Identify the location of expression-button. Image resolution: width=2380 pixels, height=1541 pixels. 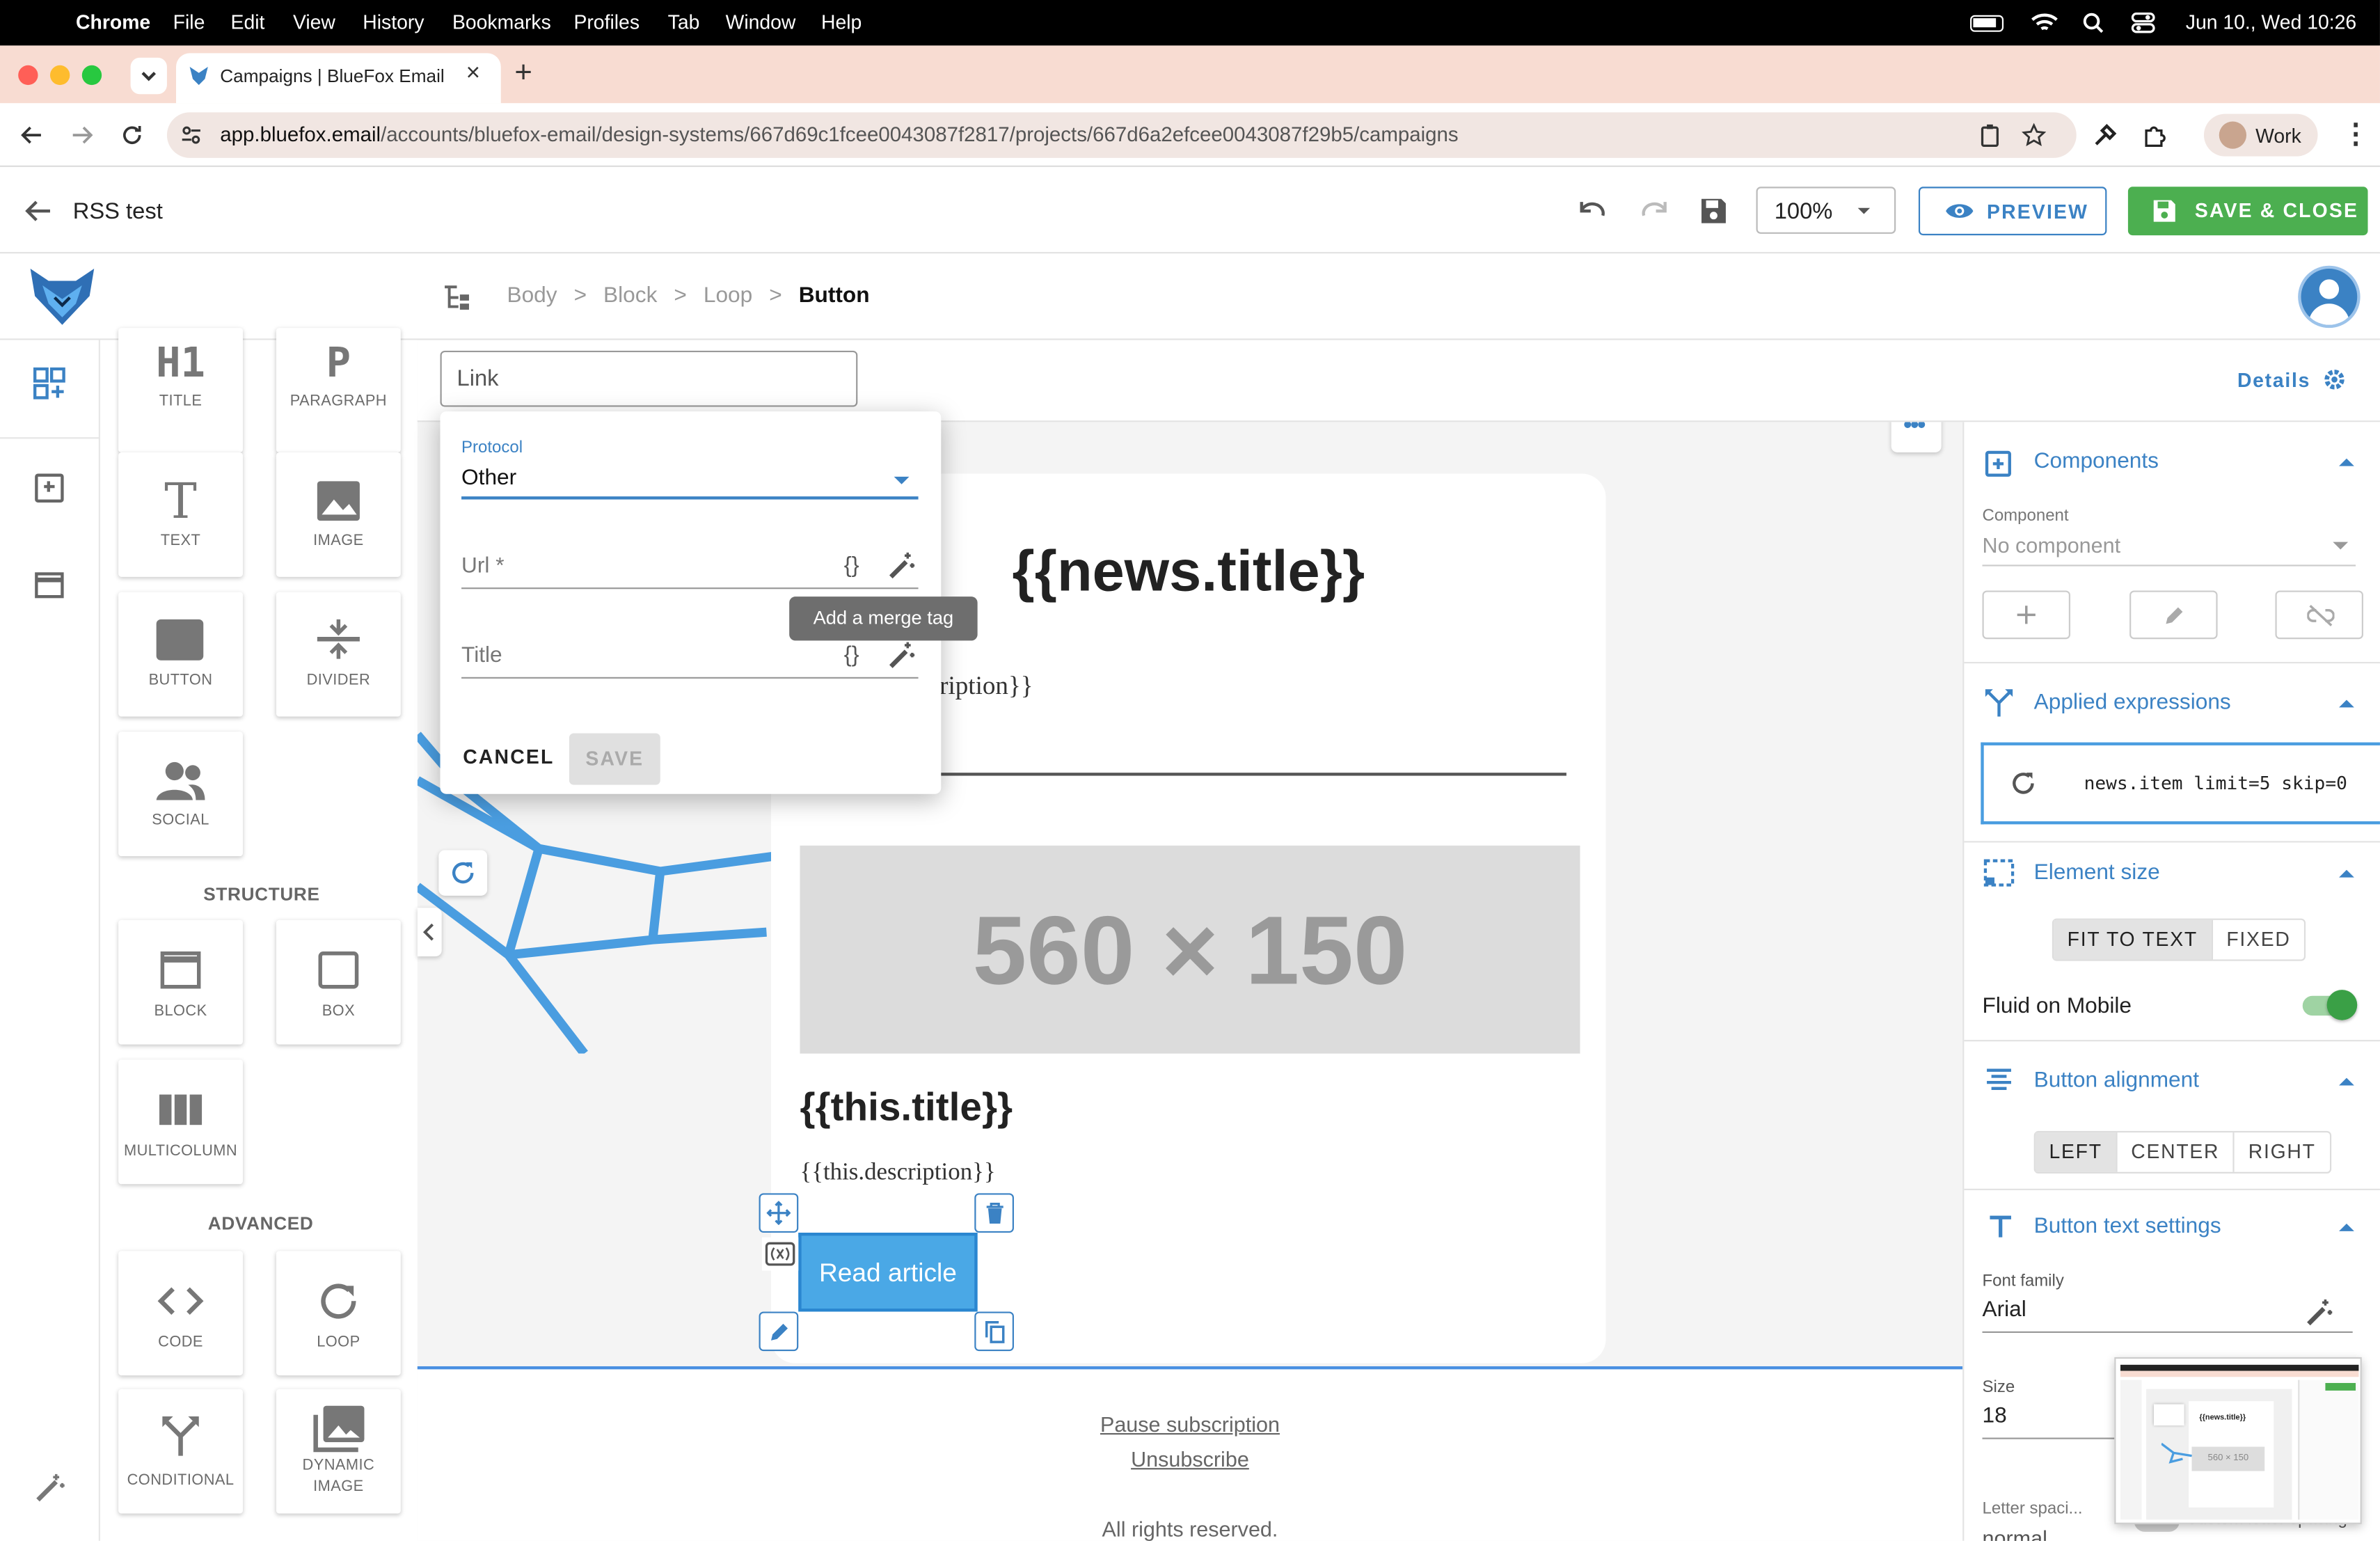
(780, 1254).